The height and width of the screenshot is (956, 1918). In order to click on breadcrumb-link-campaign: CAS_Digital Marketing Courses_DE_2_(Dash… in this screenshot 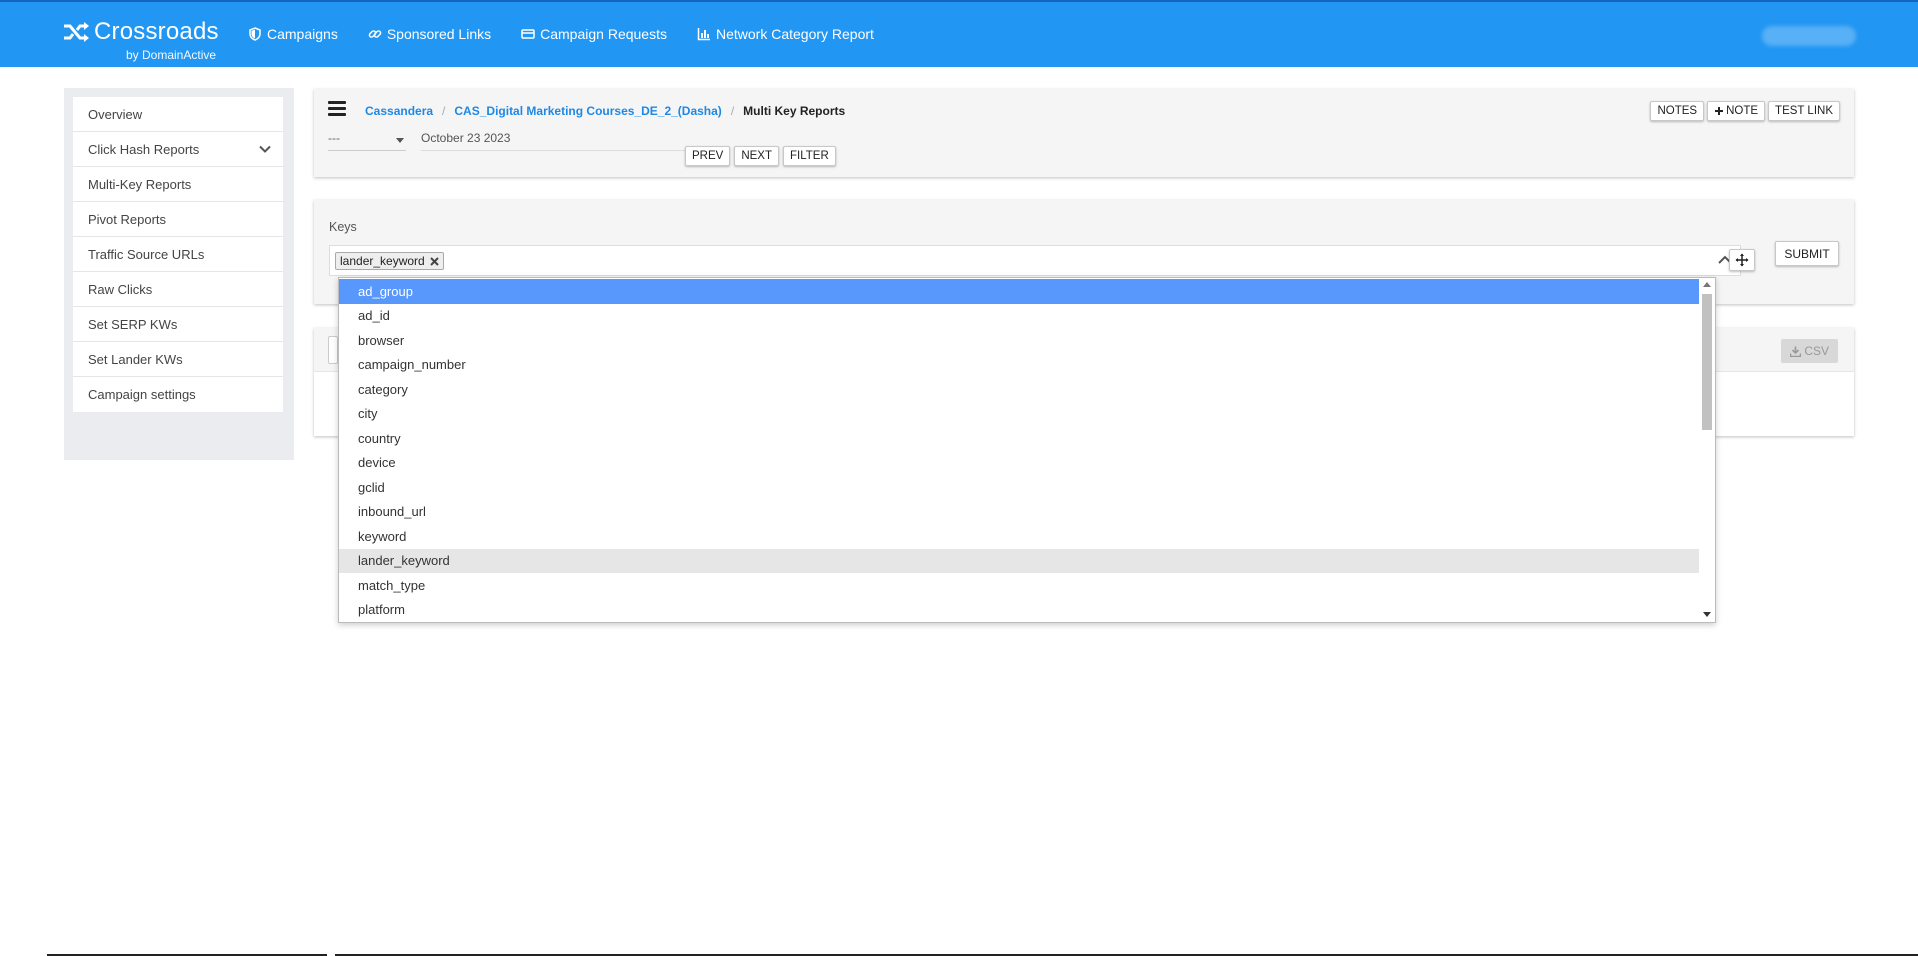, I will do `click(587, 111)`.